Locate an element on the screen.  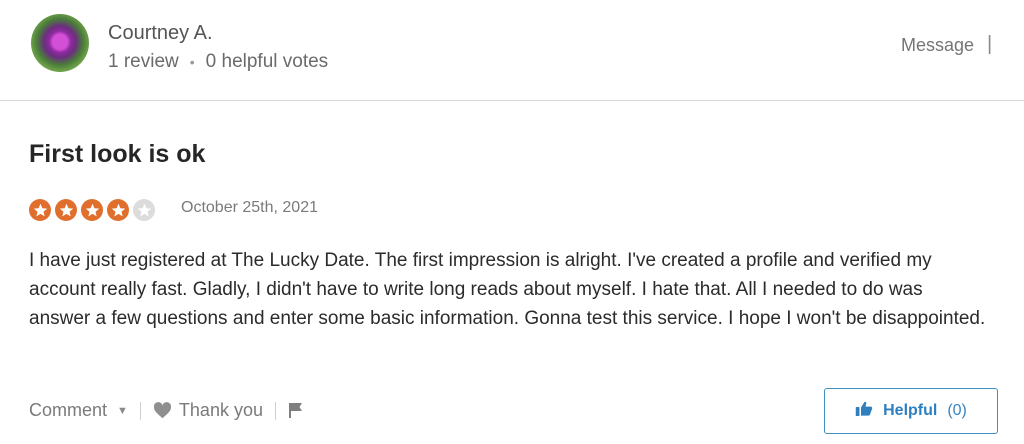
helpful-count: (0) is located at coordinates (957, 410).